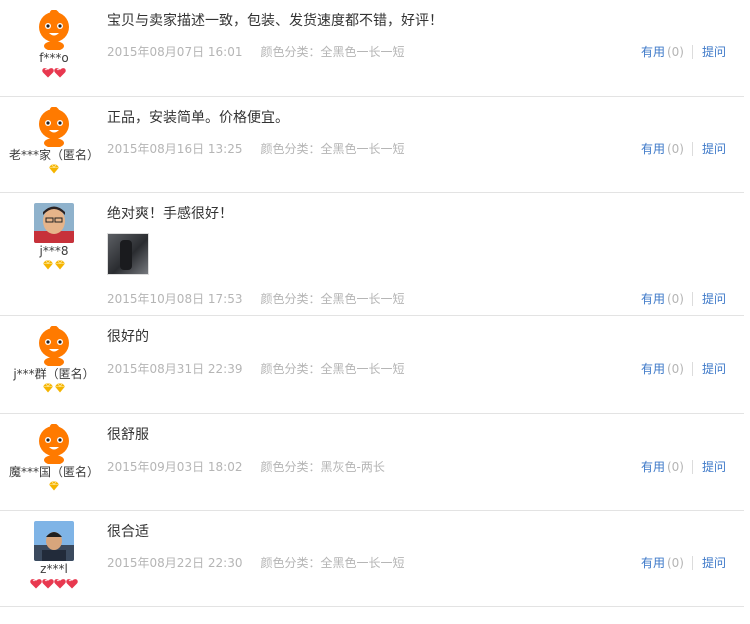  What do you see at coordinates (128, 254) in the screenshot?
I see `review-photo-thumbnail` at bounding box center [128, 254].